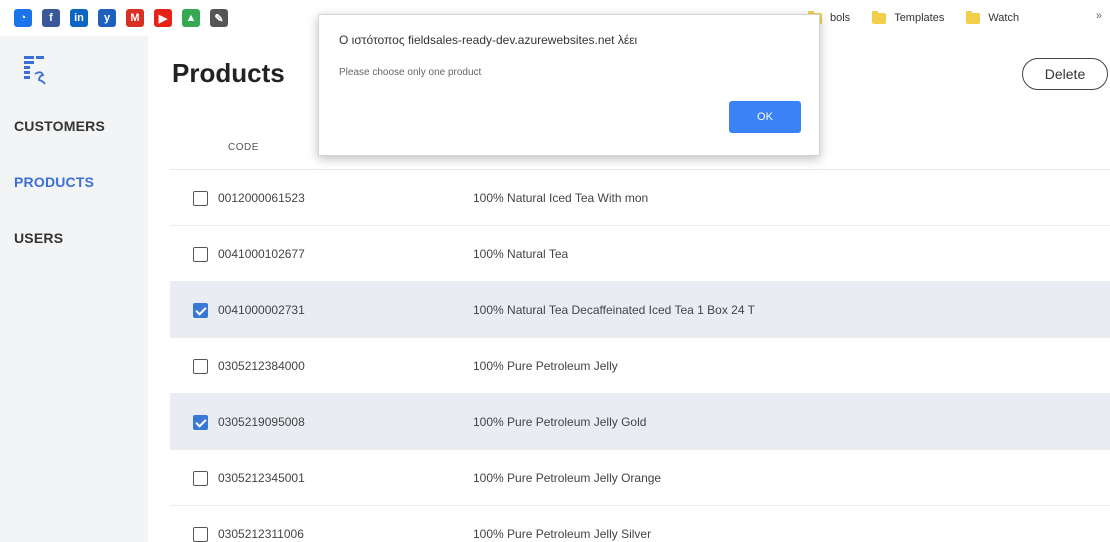  I want to click on table-row: 0041000102677 100% Natural Tea, so click(640, 254).